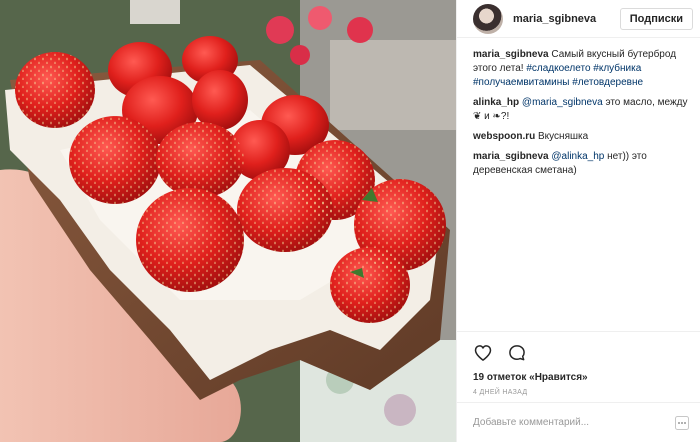 Image resolution: width=700 pixels, height=442 pixels. What do you see at coordinates (607, 82) in the screenshot?
I see `hashtag-link: #летовдеревне` at bounding box center [607, 82].